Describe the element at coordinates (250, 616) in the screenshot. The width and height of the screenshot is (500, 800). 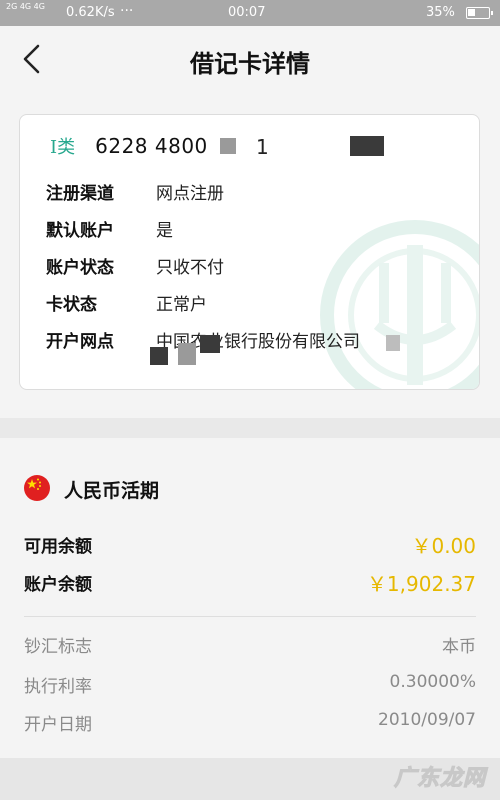
I see `divider` at that location.